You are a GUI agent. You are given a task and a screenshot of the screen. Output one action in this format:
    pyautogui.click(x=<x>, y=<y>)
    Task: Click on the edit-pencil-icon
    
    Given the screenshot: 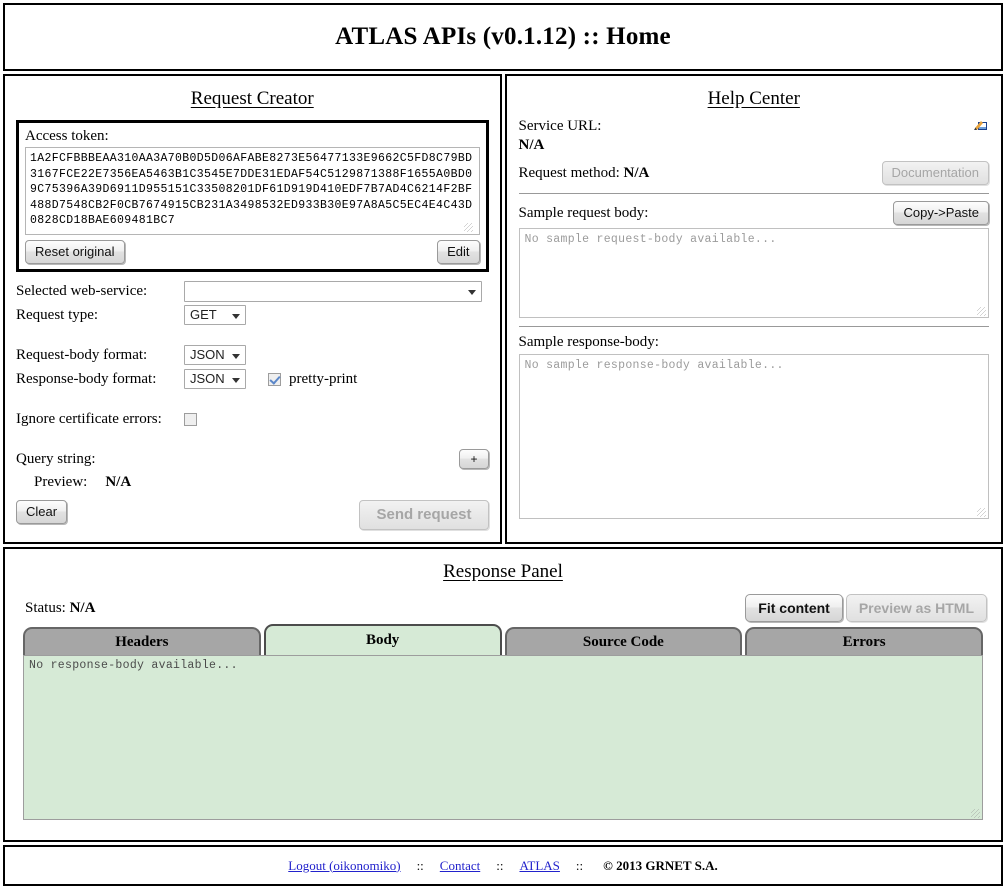 What is the action you would take?
    pyautogui.click(x=981, y=125)
    